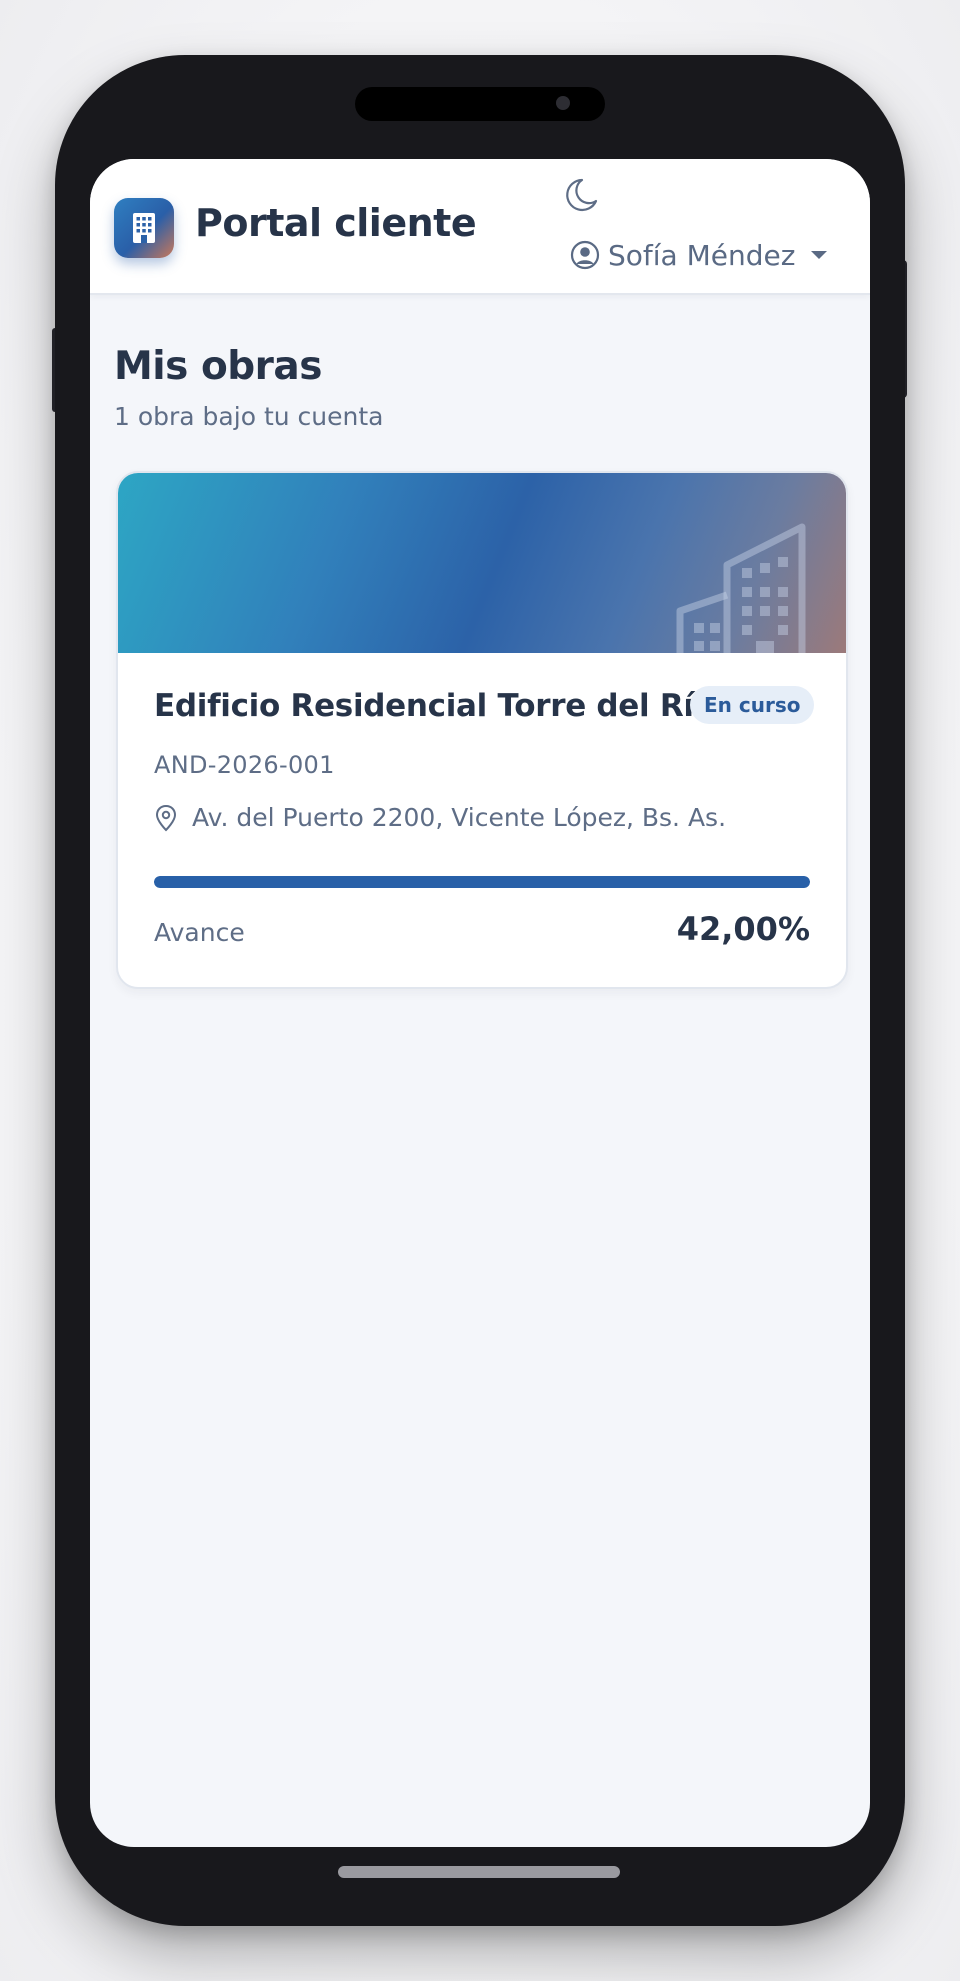 This screenshot has width=960, height=1981. What do you see at coordinates (752, 705) in the screenshot?
I see `status-badge: En curso` at bounding box center [752, 705].